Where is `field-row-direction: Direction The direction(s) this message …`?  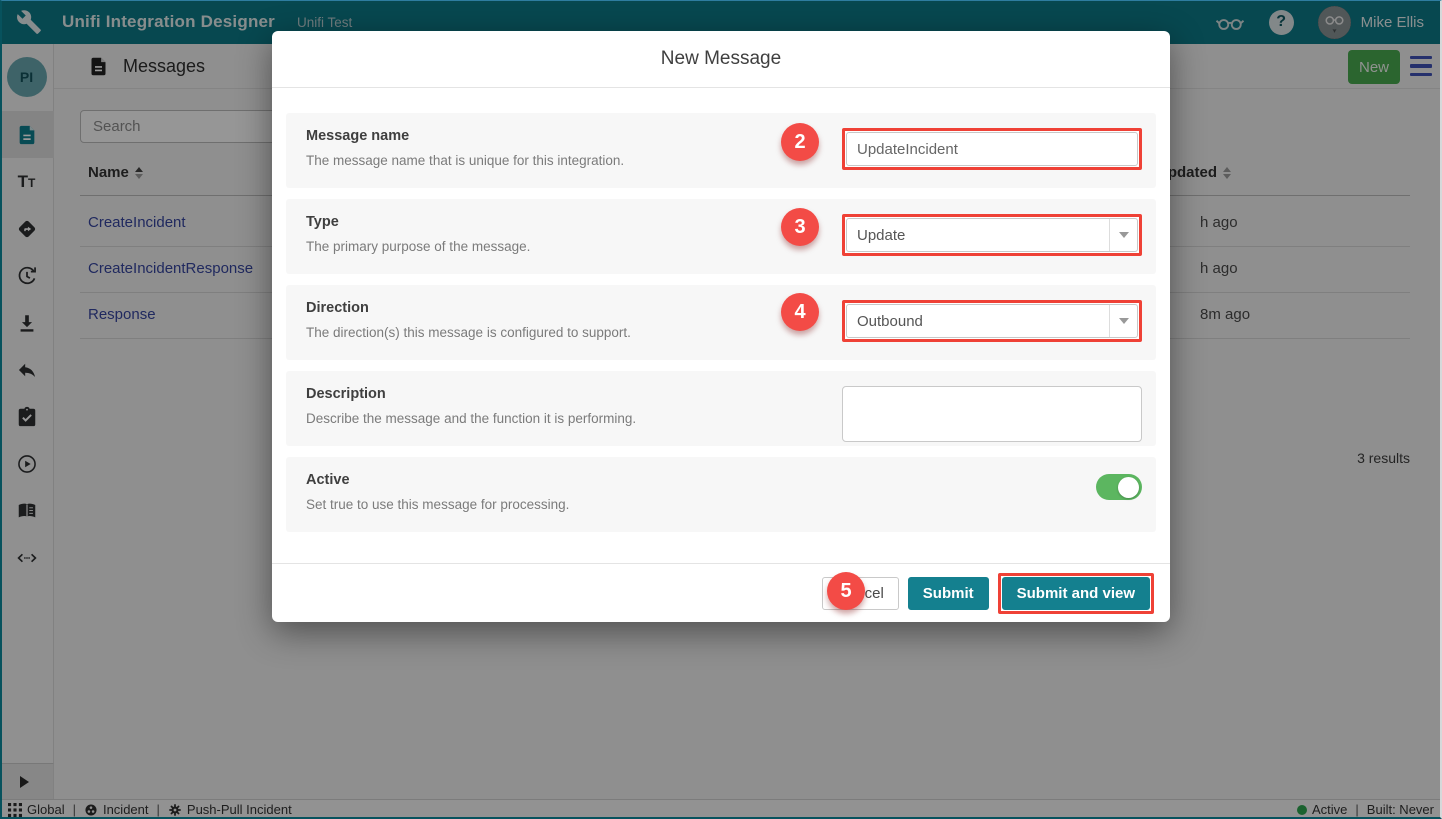
field-row-direction: Direction The direction(s) this message … is located at coordinates (721, 322).